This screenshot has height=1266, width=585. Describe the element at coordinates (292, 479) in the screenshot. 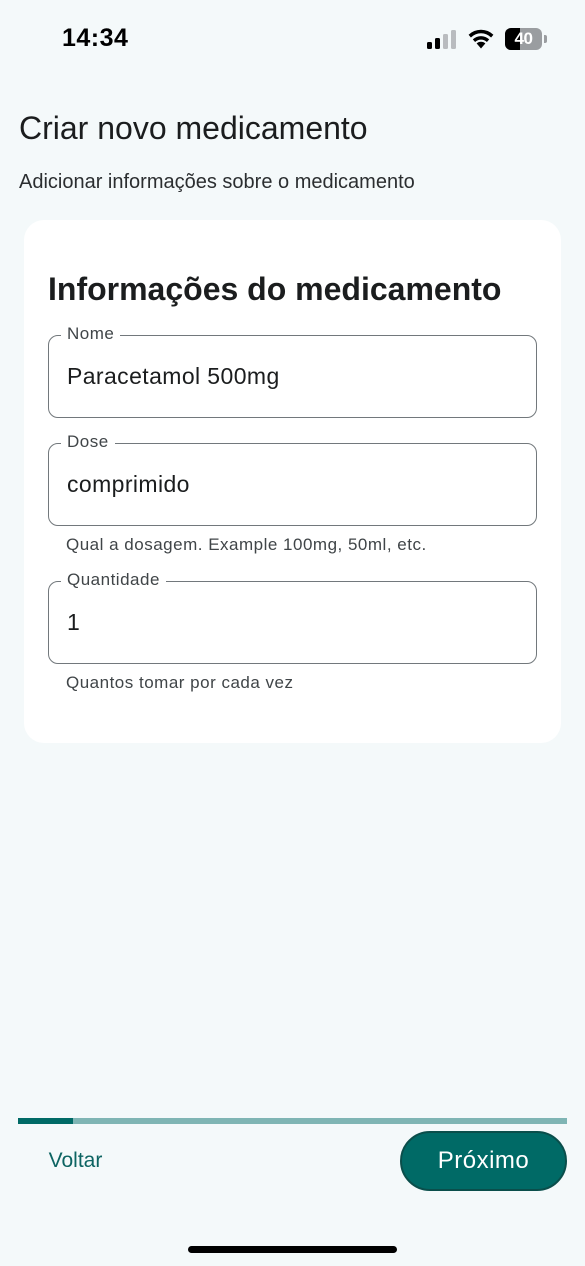

I see `dose-field: Dose comprimido` at that location.